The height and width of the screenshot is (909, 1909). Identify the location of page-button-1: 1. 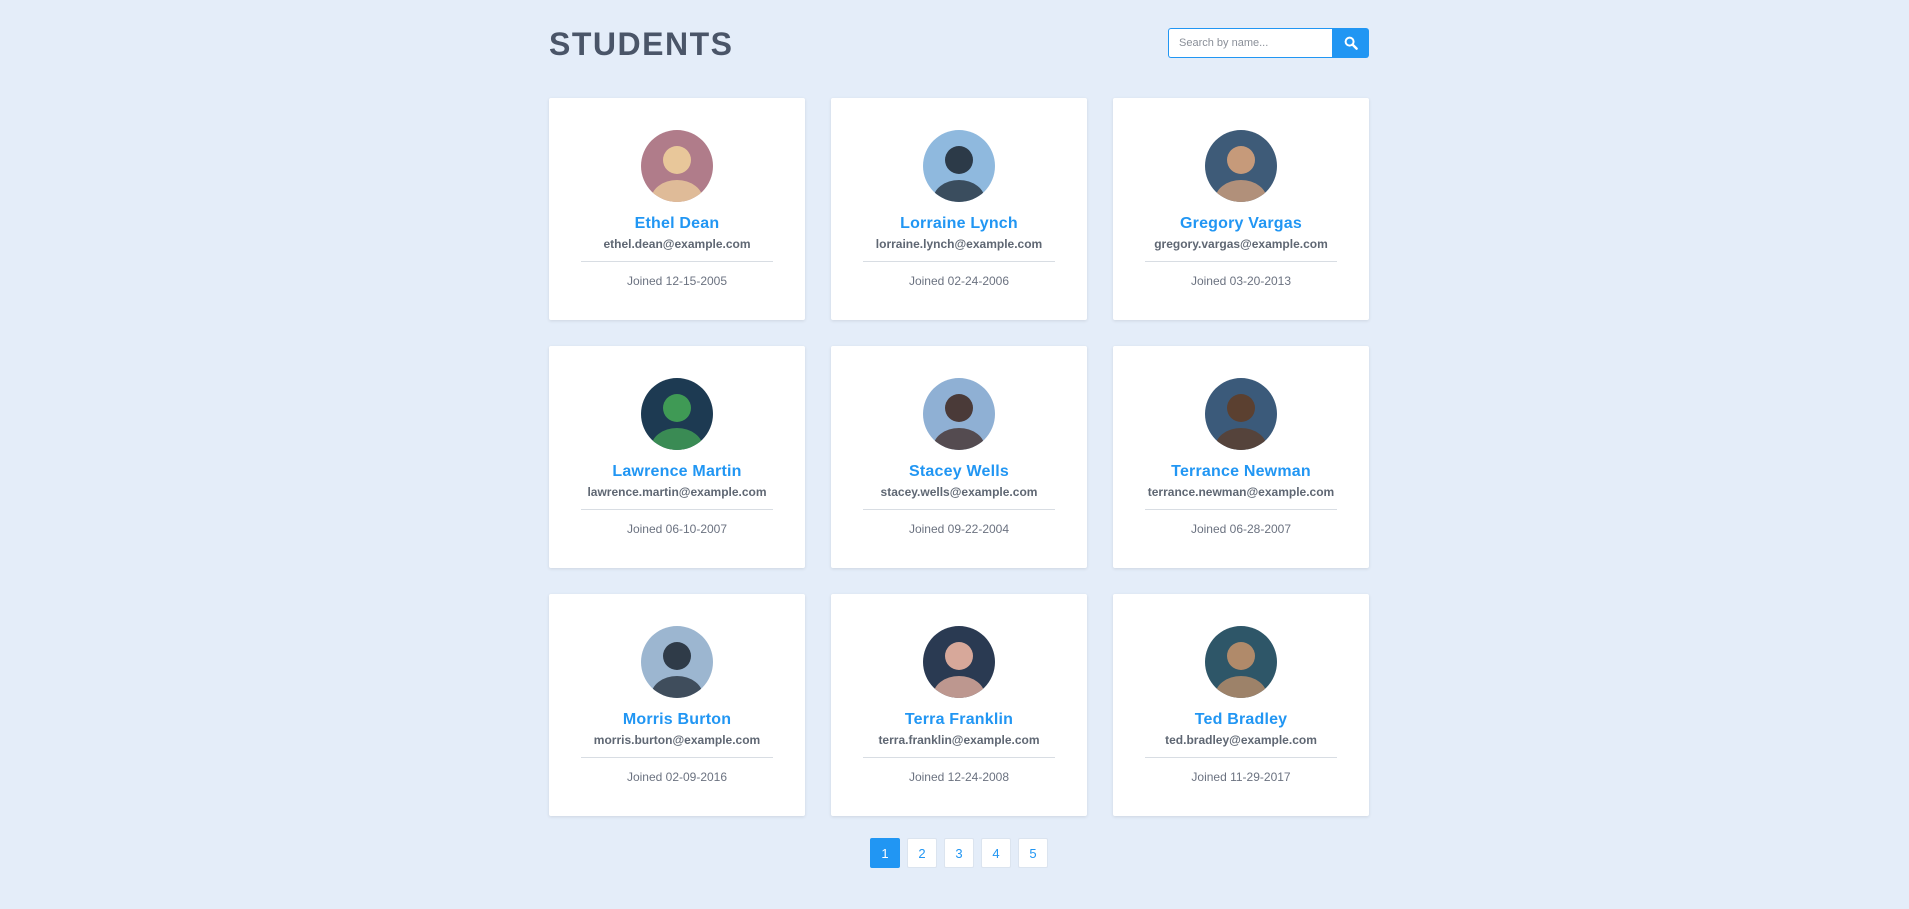
(885, 853).